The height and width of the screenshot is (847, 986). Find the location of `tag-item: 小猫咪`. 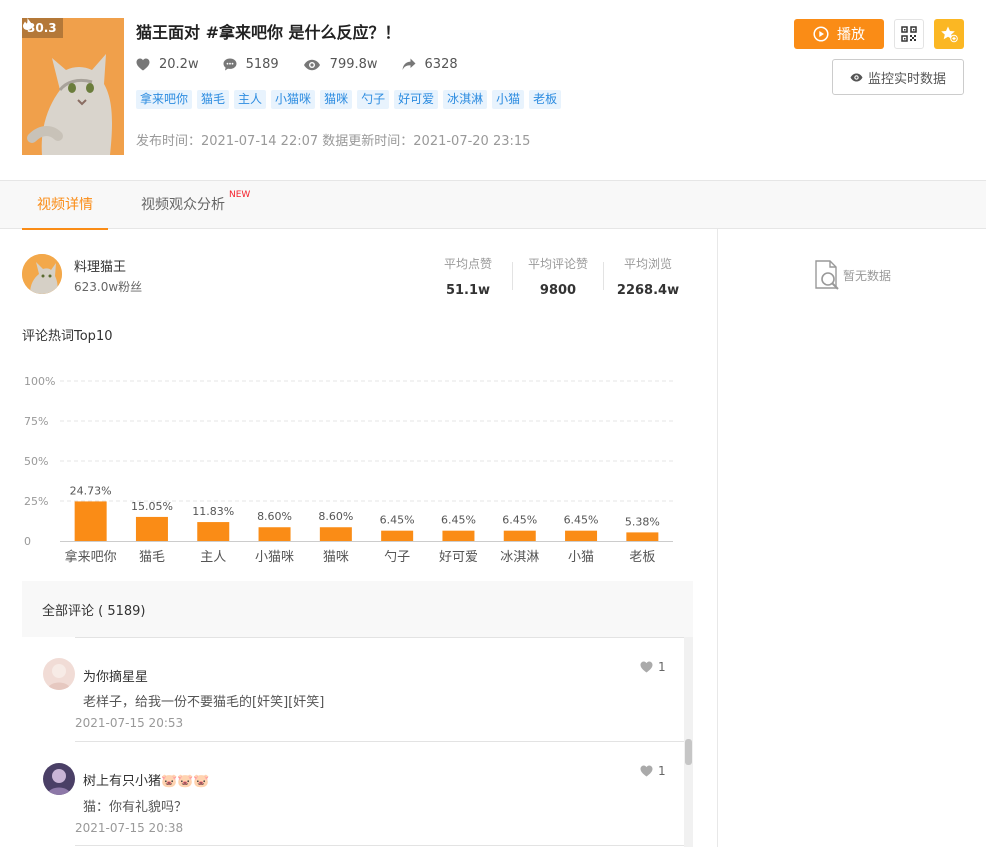

tag-item: 小猫咪 is located at coordinates (293, 99).